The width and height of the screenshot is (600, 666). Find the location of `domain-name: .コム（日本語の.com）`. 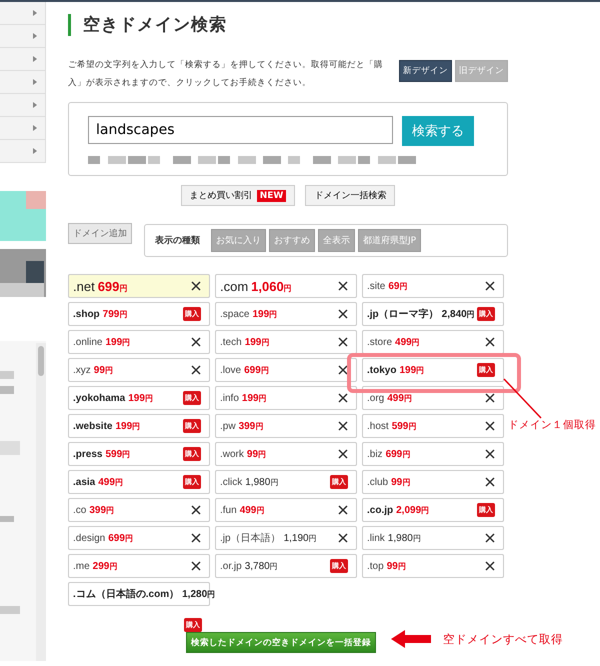

domain-name: .コム（日本語の.com） is located at coordinates (126, 594).